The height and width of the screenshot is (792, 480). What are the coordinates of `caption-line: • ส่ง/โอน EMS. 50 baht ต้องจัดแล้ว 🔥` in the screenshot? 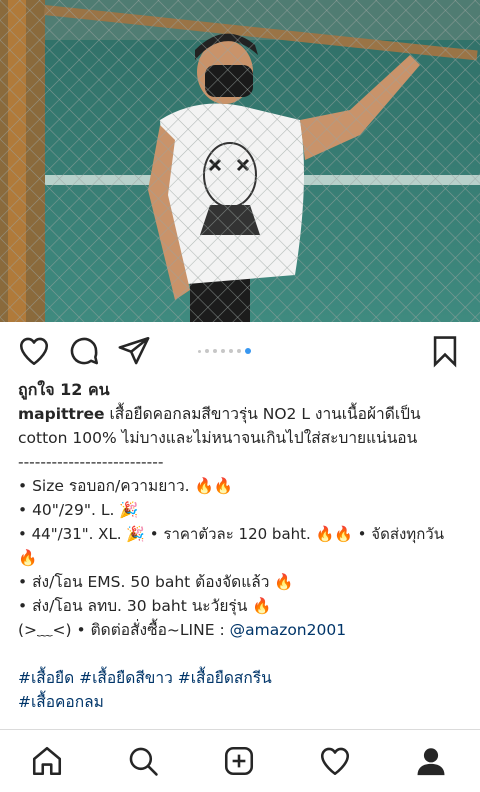 It's located at (156, 582).